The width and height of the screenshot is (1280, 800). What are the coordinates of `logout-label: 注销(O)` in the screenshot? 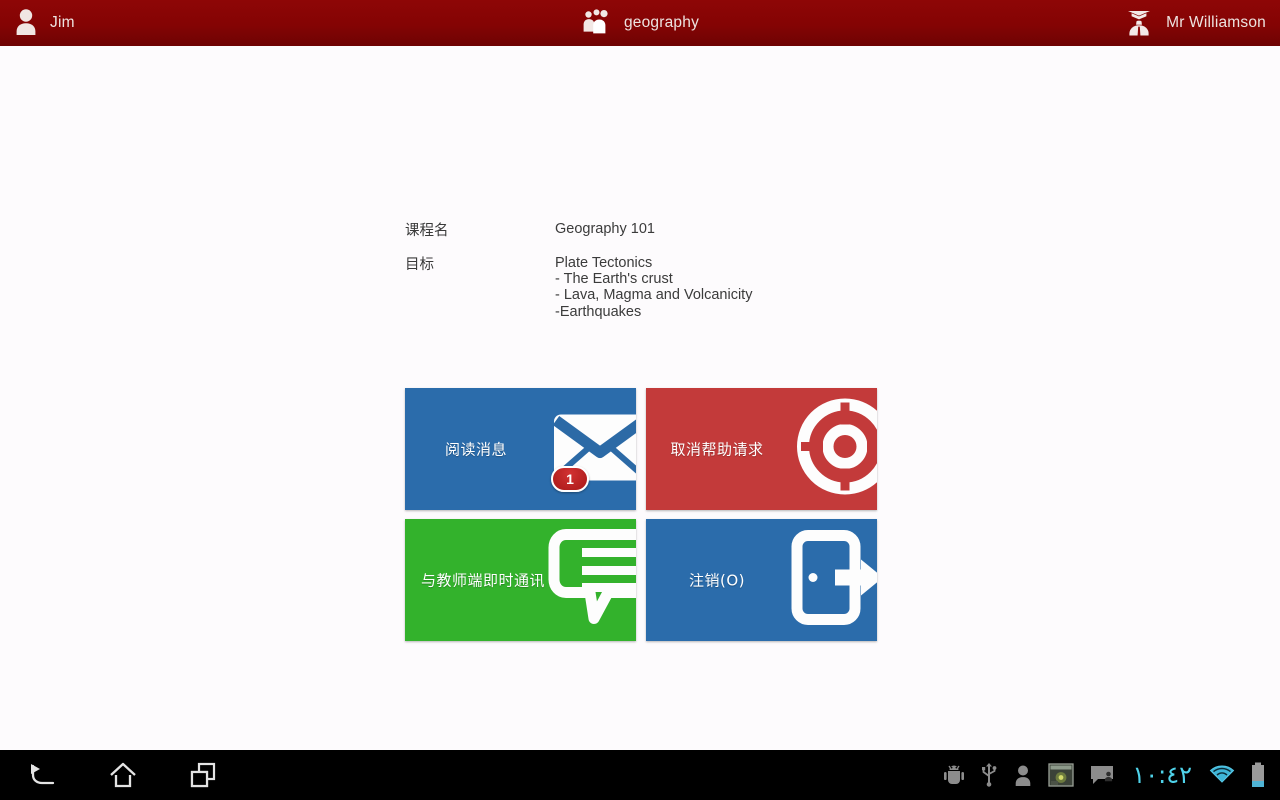 It's located at (716, 580).